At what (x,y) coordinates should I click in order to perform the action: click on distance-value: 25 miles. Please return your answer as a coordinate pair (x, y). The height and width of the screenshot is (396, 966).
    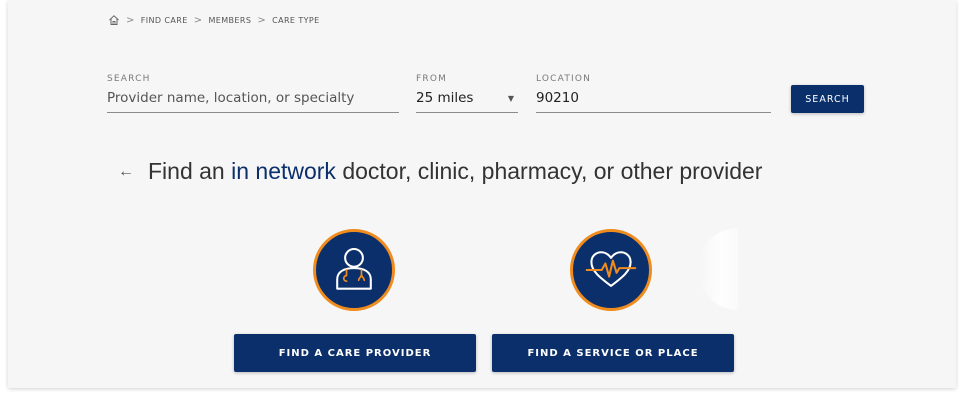
    Looking at the image, I should click on (445, 98).